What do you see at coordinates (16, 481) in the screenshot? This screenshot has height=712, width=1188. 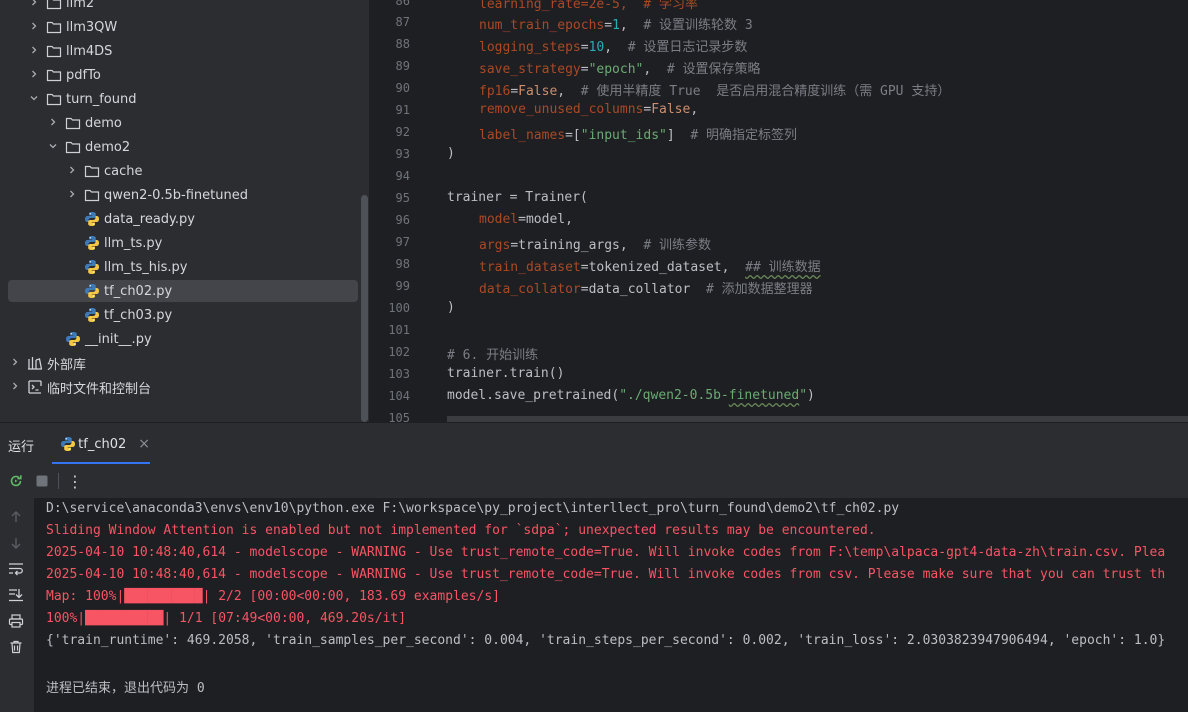 I see `rerun-icon` at bounding box center [16, 481].